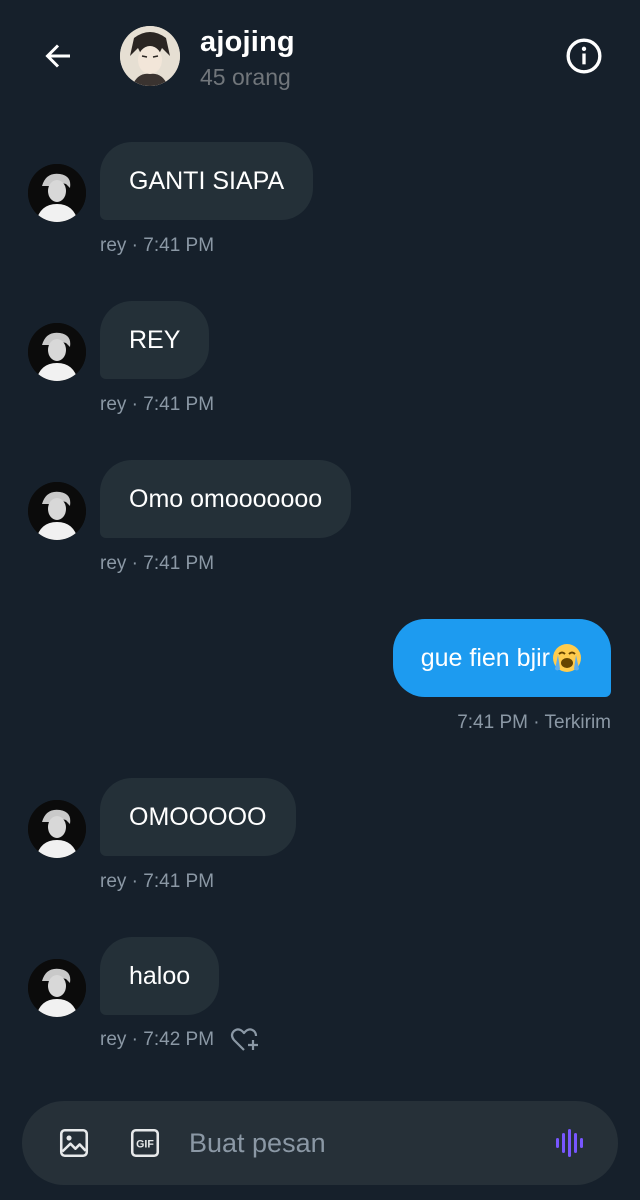 The height and width of the screenshot is (1200, 640). I want to click on info-button, so click(584, 56).